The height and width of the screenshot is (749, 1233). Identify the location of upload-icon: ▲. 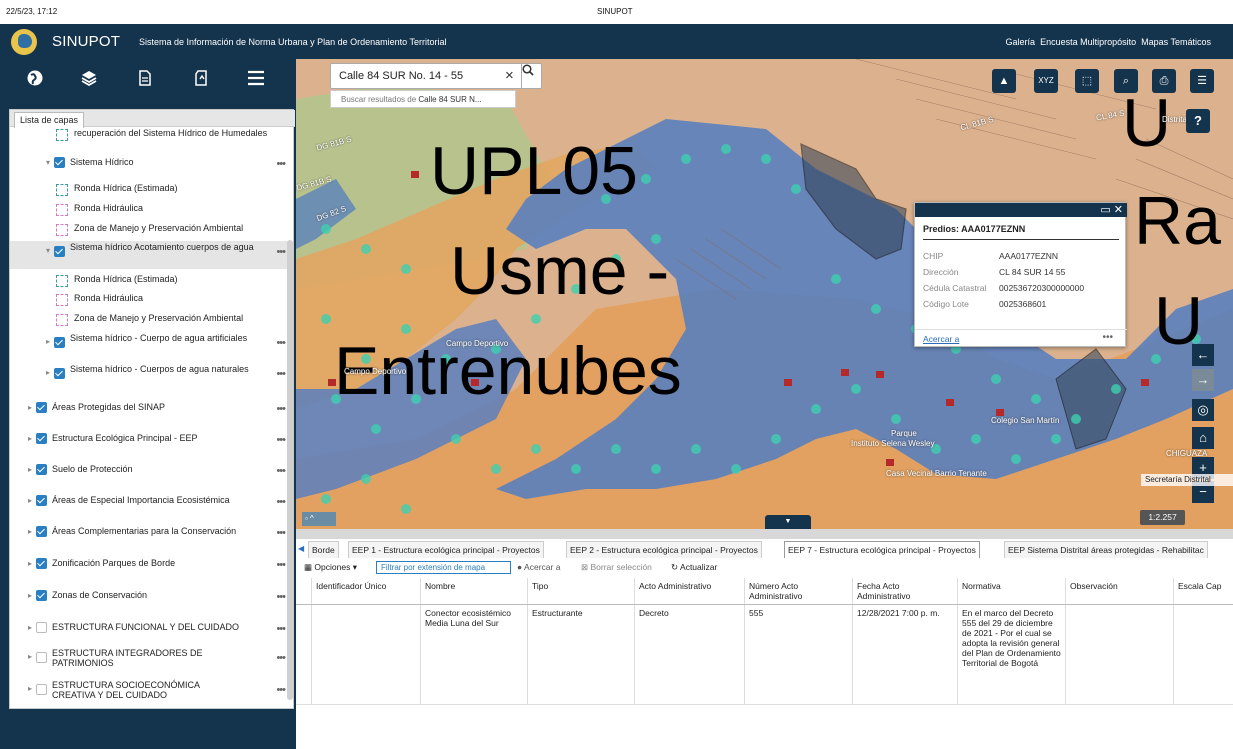
(1004, 81).